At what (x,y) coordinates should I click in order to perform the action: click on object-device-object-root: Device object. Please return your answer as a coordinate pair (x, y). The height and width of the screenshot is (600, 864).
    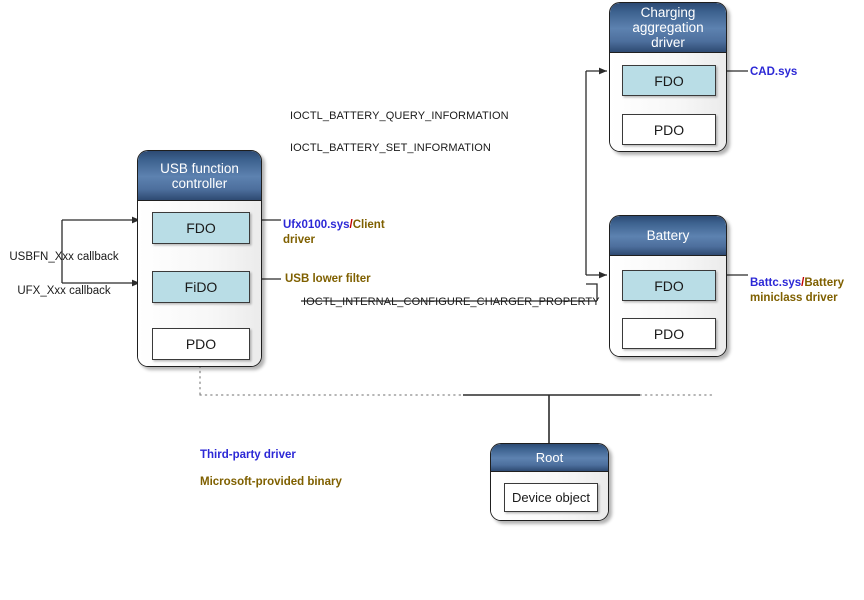
    Looking at the image, I should click on (551, 497).